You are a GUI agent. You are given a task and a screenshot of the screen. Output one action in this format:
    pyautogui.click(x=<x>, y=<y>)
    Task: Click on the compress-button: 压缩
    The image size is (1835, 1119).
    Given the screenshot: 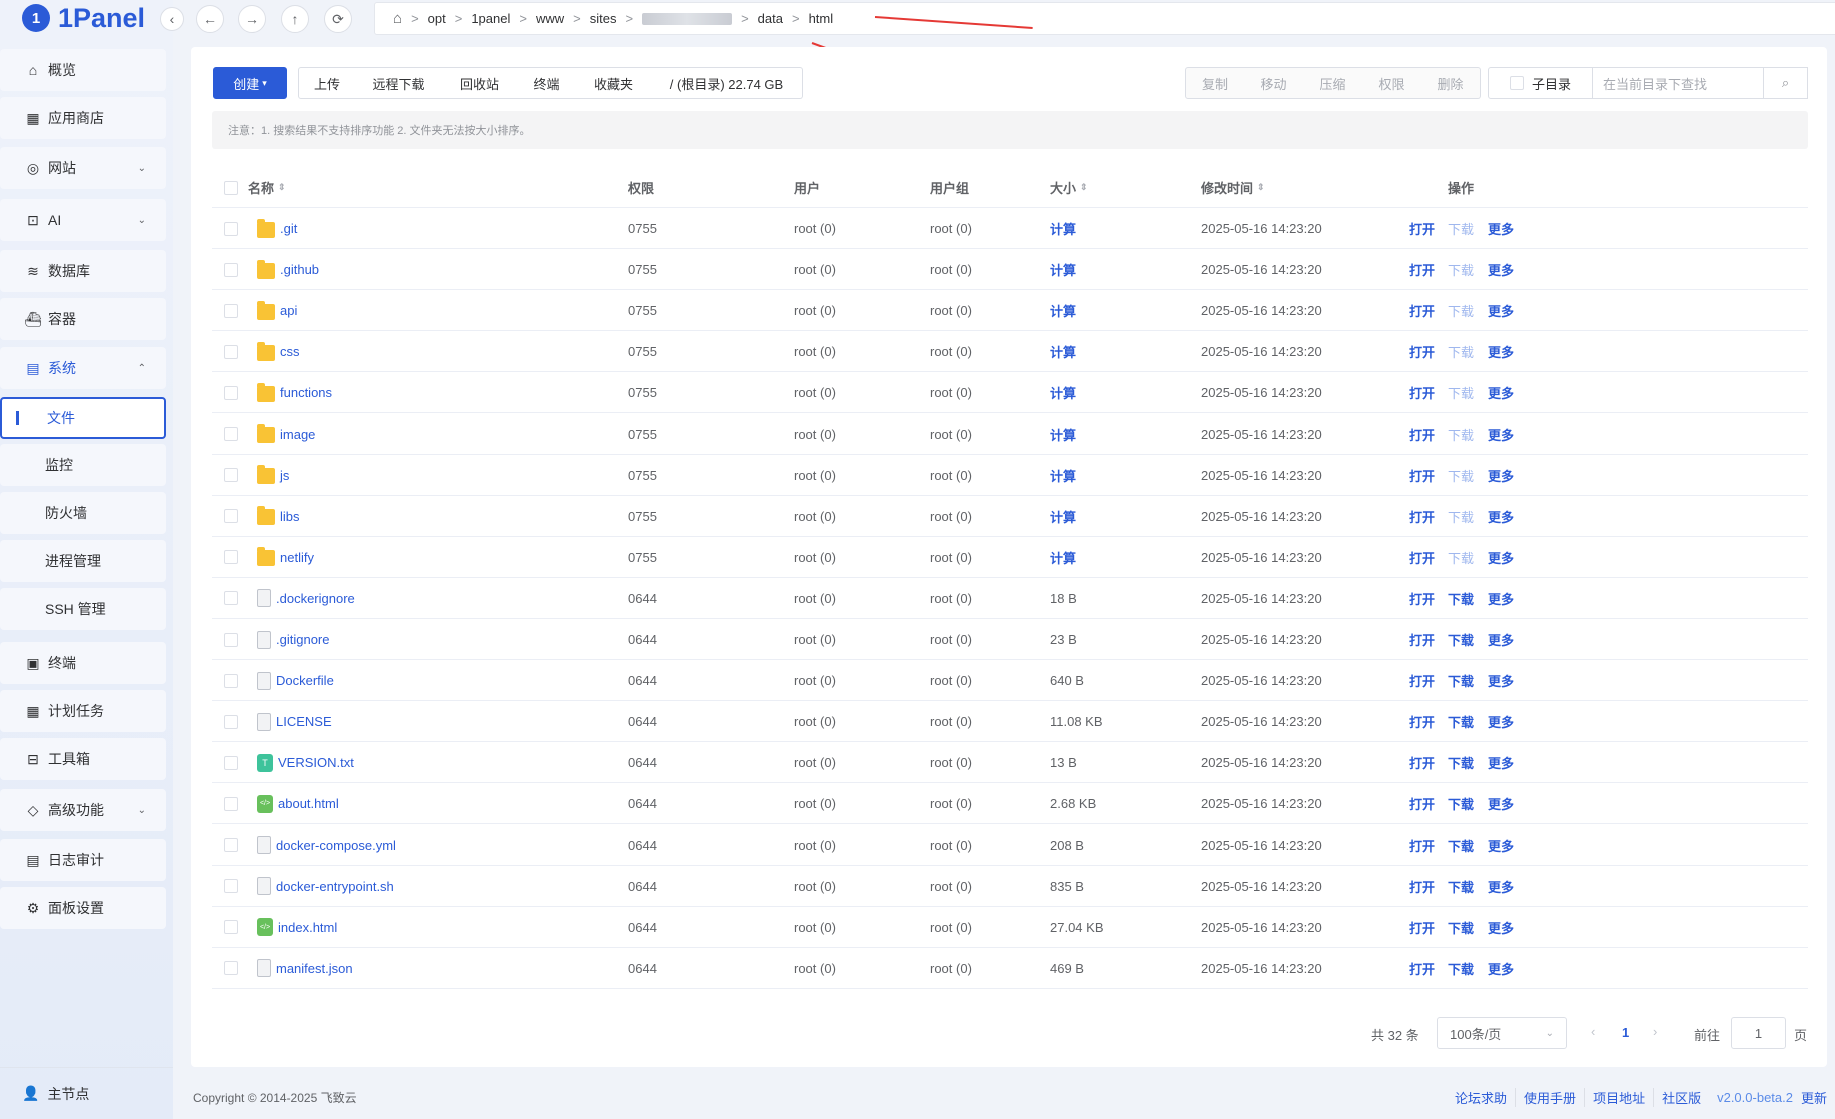 What is the action you would take?
    pyautogui.click(x=1333, y=83)
    